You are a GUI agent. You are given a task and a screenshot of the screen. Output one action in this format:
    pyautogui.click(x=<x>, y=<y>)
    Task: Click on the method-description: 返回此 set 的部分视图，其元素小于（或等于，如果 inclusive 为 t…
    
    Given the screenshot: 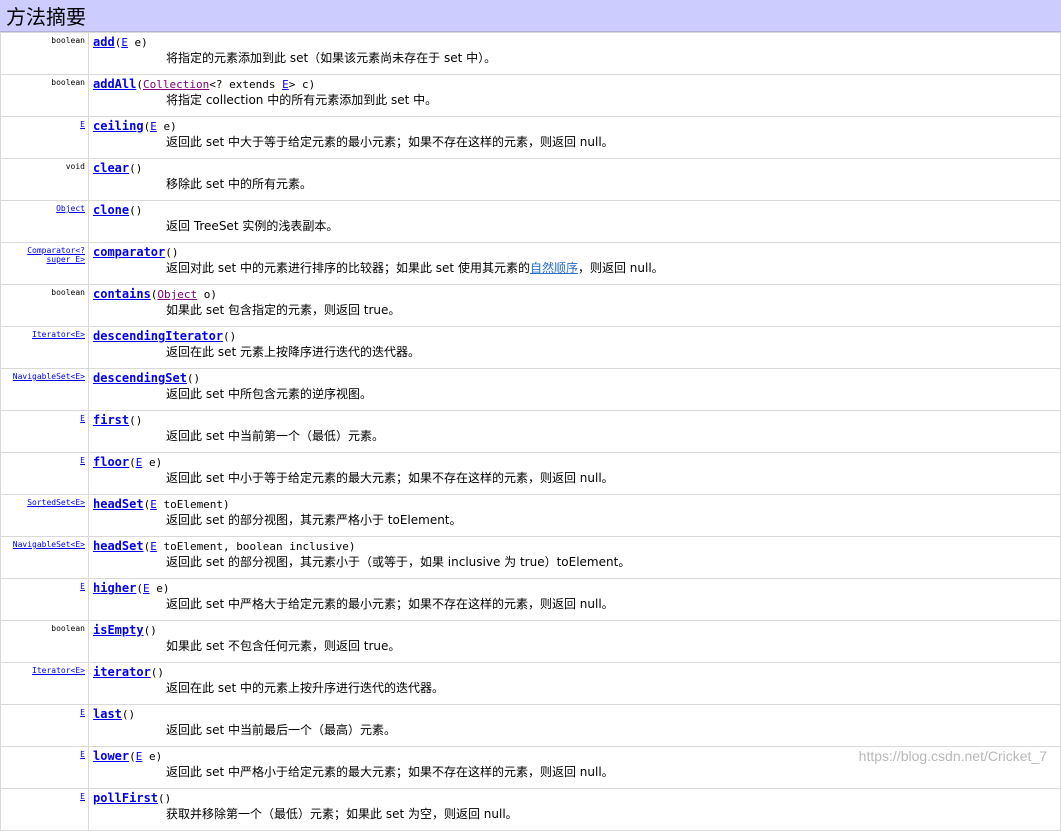 What is the action you would take?
    pyautogui.click(x=613, y=562)
    